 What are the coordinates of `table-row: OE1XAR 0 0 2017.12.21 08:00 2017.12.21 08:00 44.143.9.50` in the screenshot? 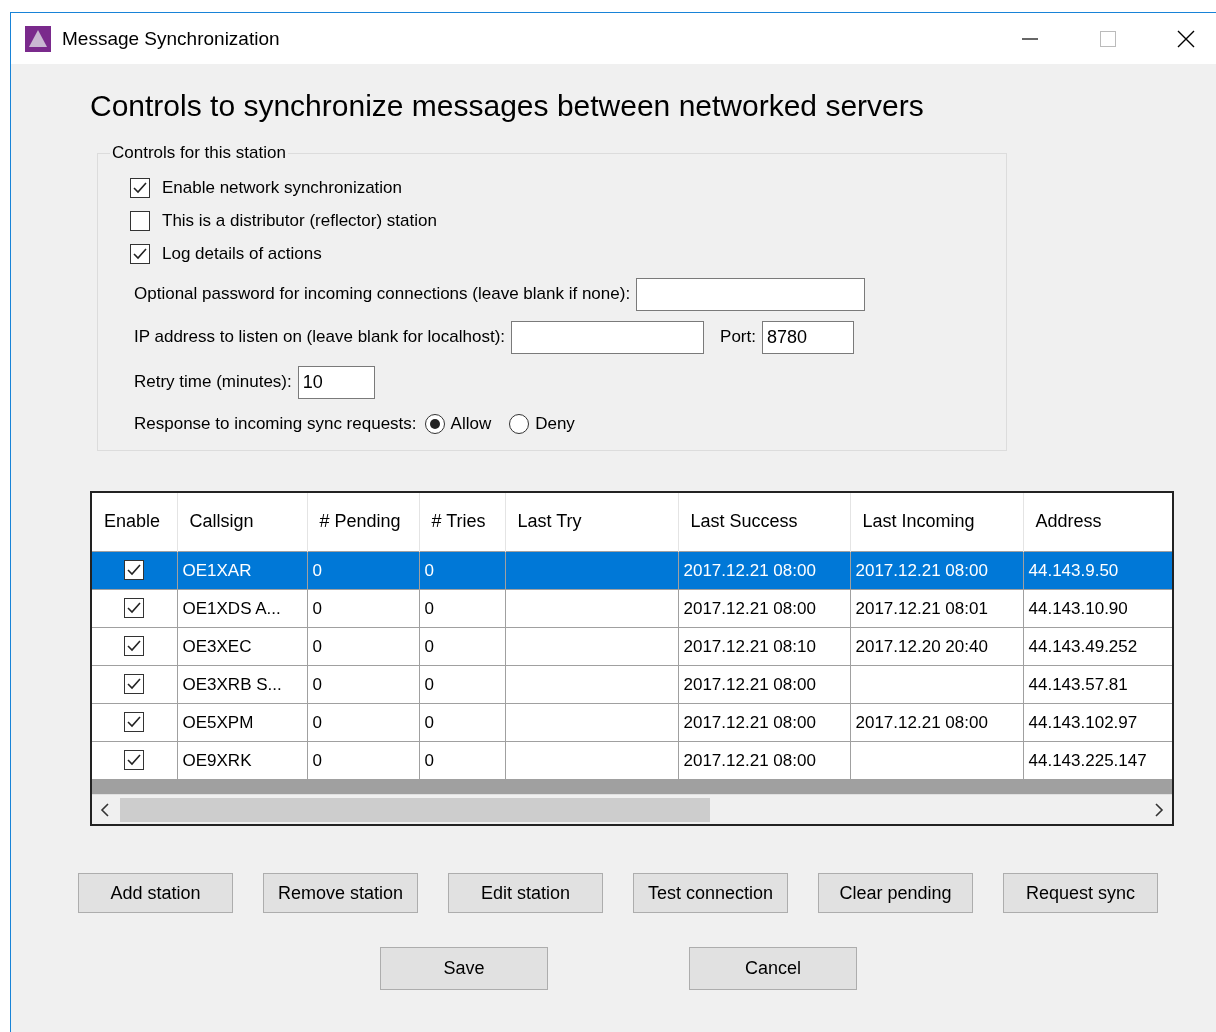 It's located at (632, 570).